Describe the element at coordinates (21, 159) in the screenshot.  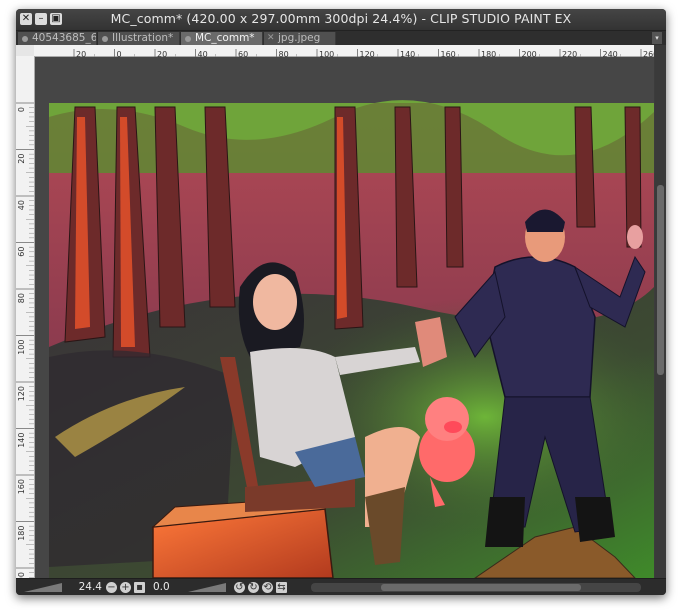
I see `ruler-tick-label: 20` at that location.